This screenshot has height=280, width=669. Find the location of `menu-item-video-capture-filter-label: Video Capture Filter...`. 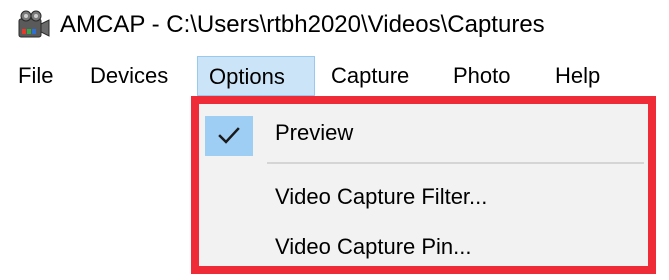

menu-item-video-capture-filter-label: Video Capture Filter... is located at coordinates (381, 196).